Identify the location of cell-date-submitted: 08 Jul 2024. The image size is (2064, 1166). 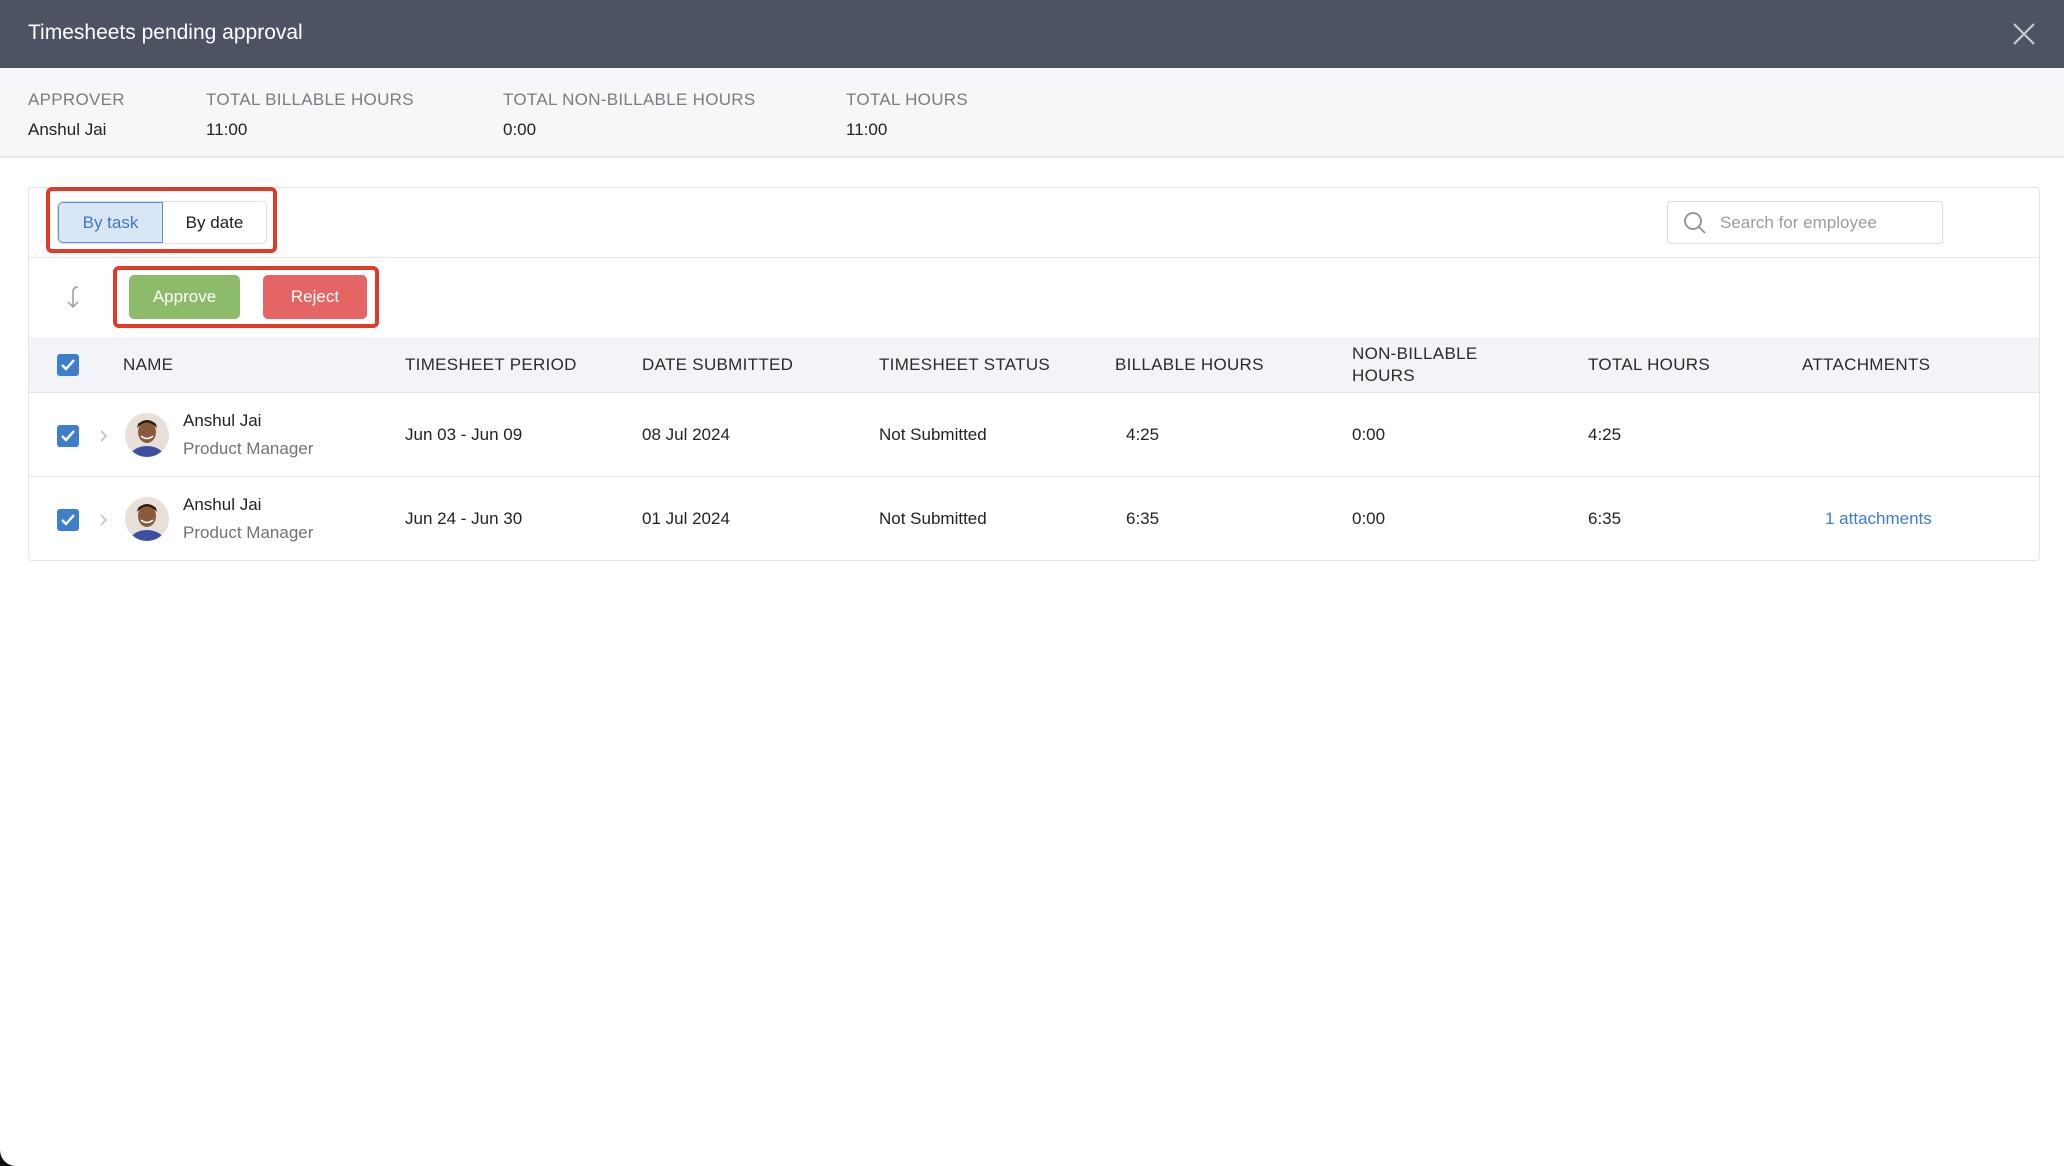
(686, 434).